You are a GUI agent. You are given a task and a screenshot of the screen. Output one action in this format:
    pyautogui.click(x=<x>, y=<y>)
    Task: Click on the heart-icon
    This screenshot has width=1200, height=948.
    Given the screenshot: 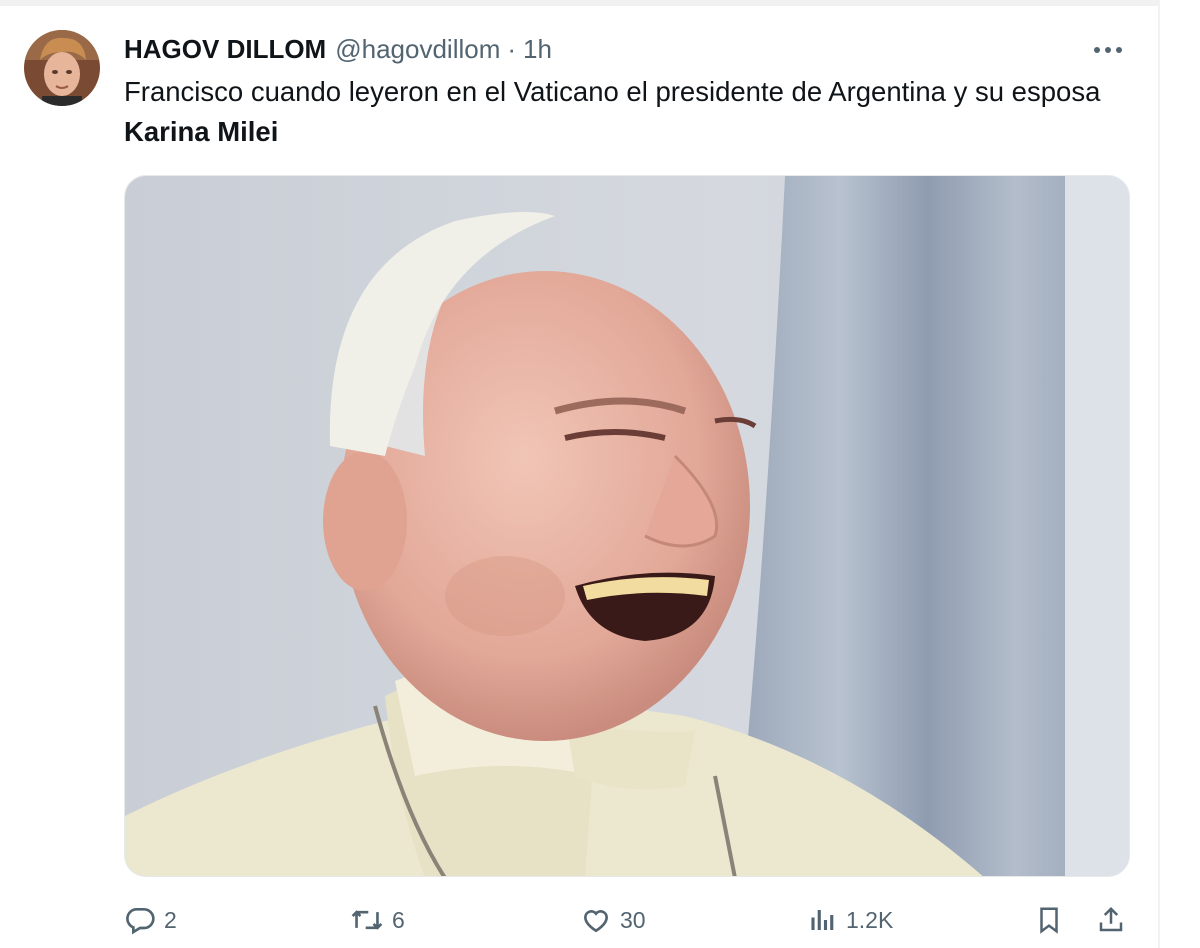 What is the action you would take?
    pyautogui.click(x=596, y=921)
    